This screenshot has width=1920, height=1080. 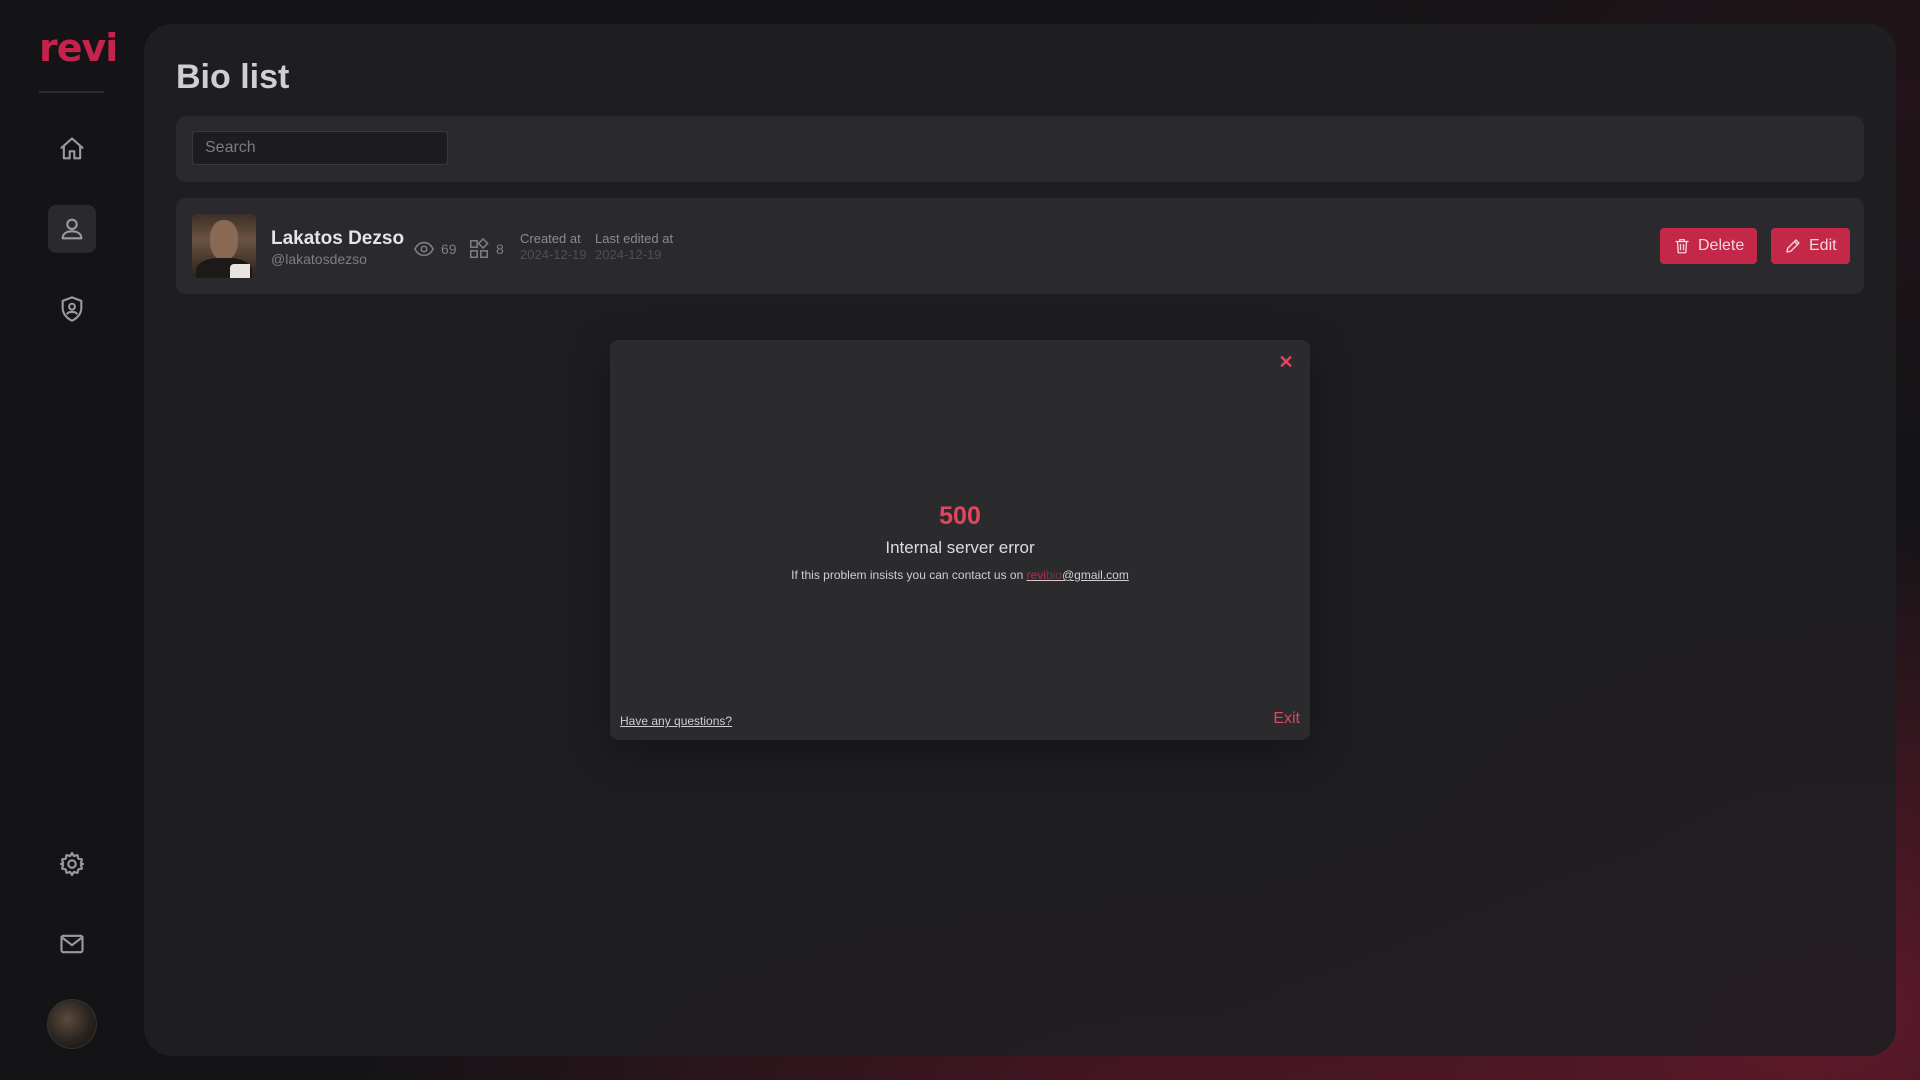 I want to click on blocks-count: 8, so click(x=500, y=249).